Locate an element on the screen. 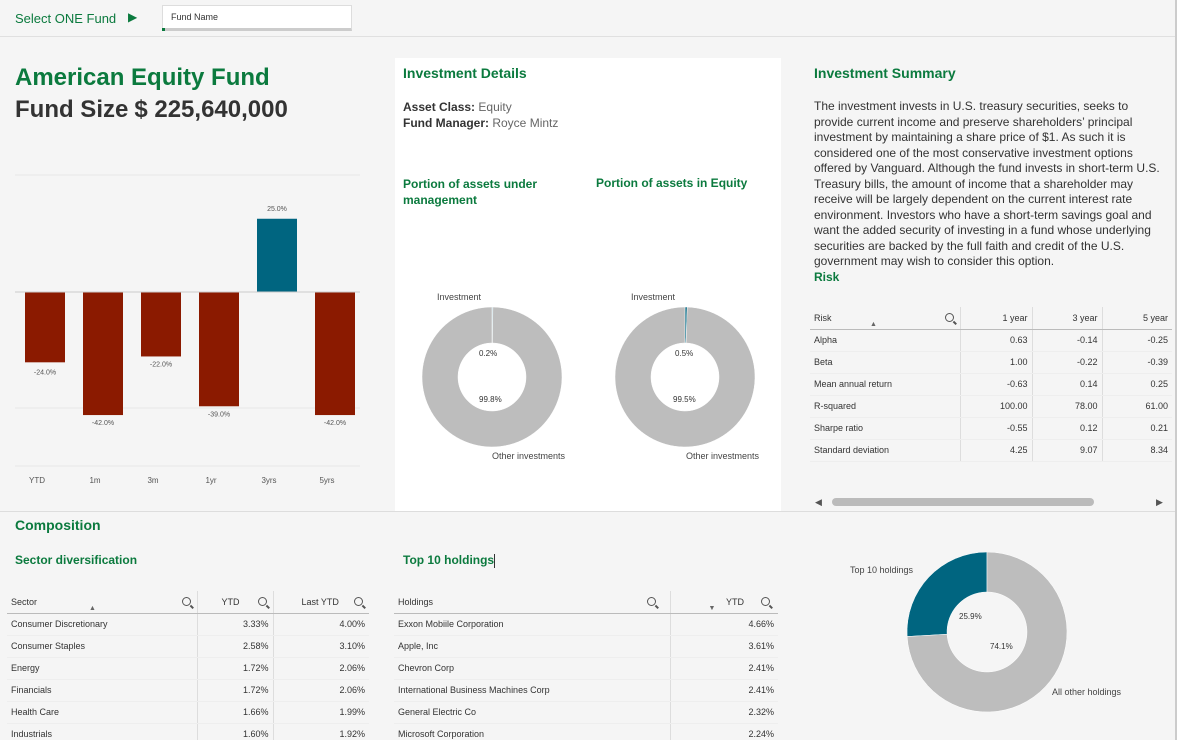 The image size is (1177, 740). risk-metric-name: Mean annual return is located at coordinates (885, 384).